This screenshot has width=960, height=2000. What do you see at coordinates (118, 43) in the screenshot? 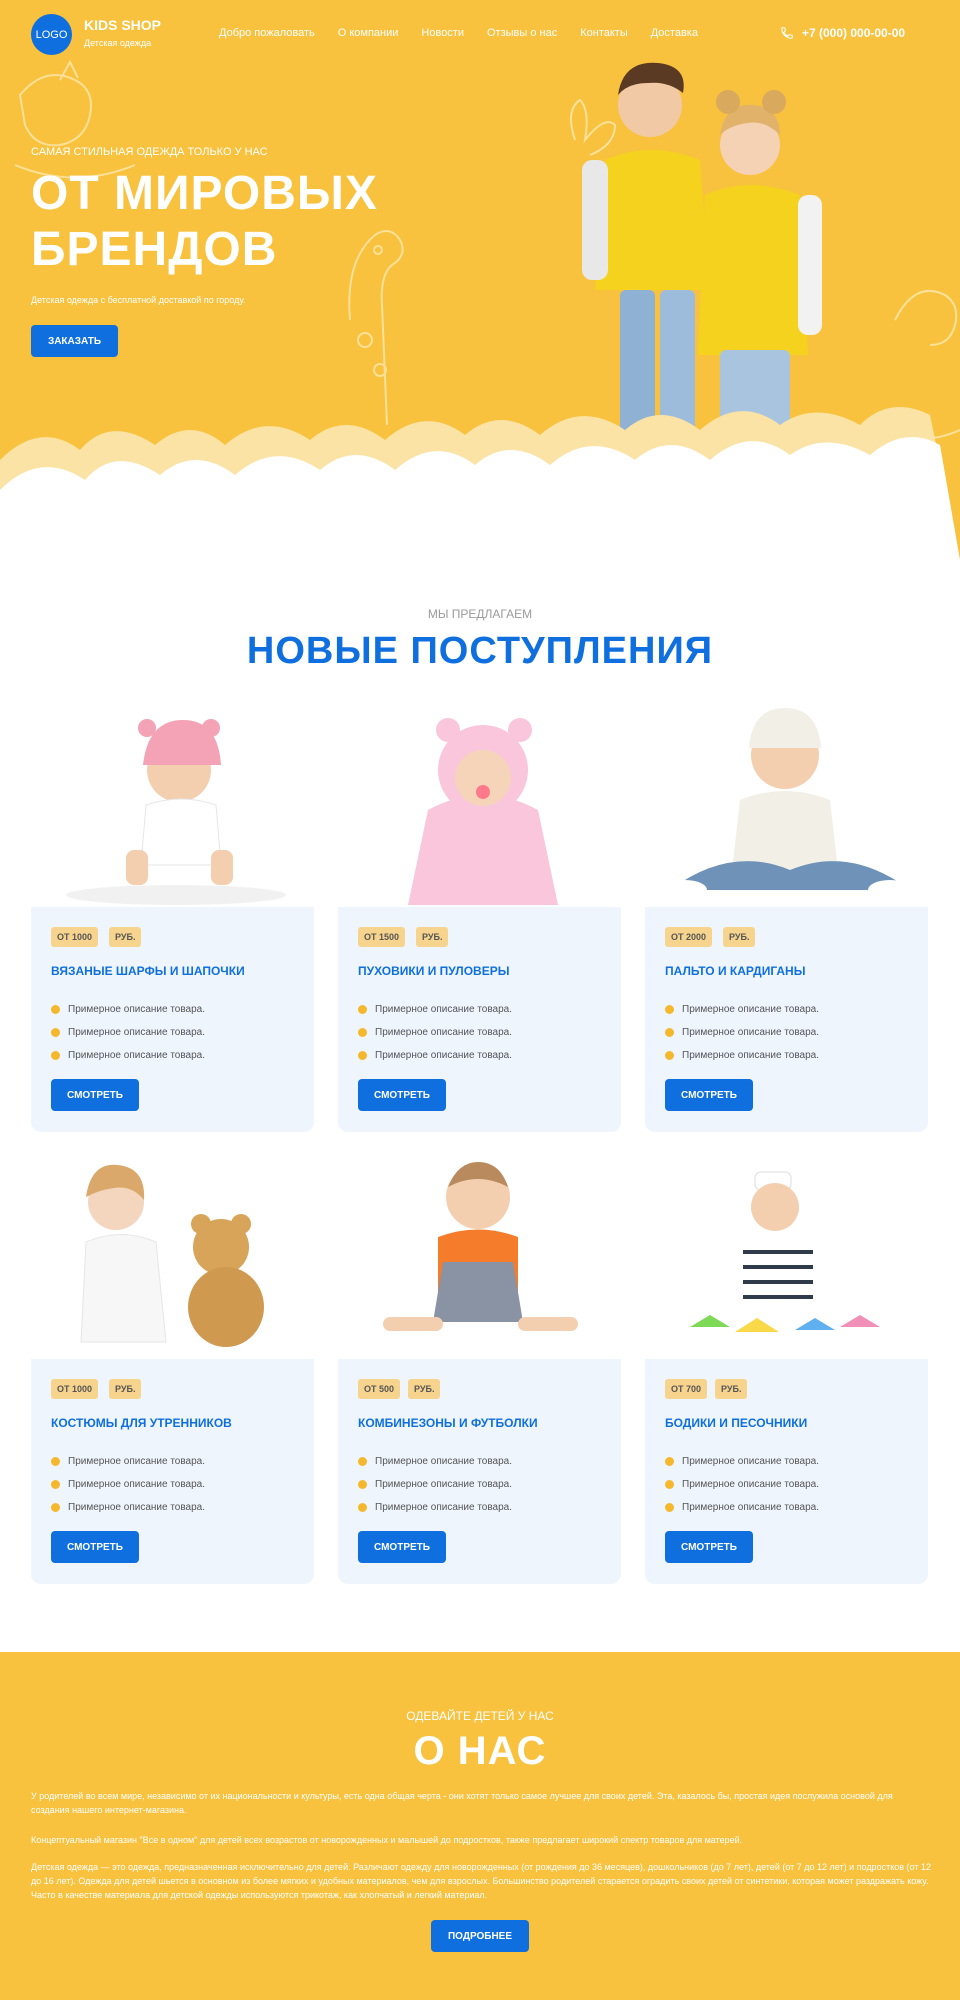
I see `brand-subtitle: Детская одежда` at bounding box center [118, 43].